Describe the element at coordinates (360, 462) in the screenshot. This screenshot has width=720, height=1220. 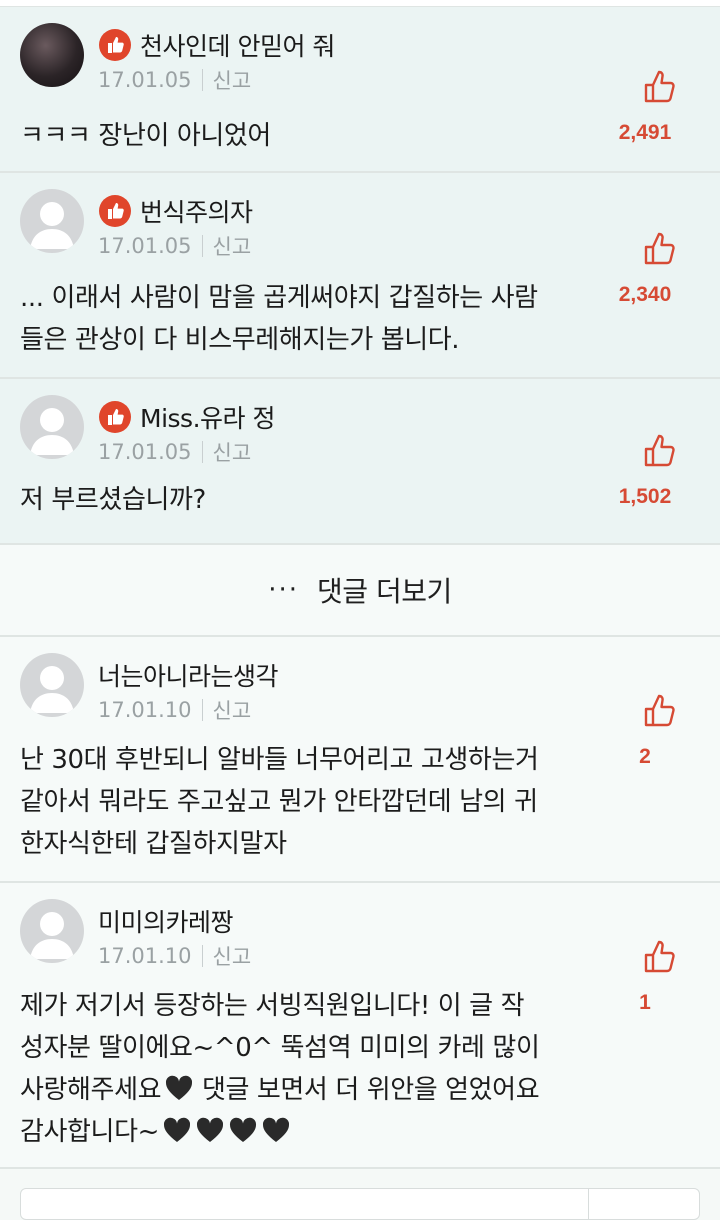
I see `best-comment: Miss.유라 정 17.01.05 신고 저 부르셨습니까? 1,502` at that location.